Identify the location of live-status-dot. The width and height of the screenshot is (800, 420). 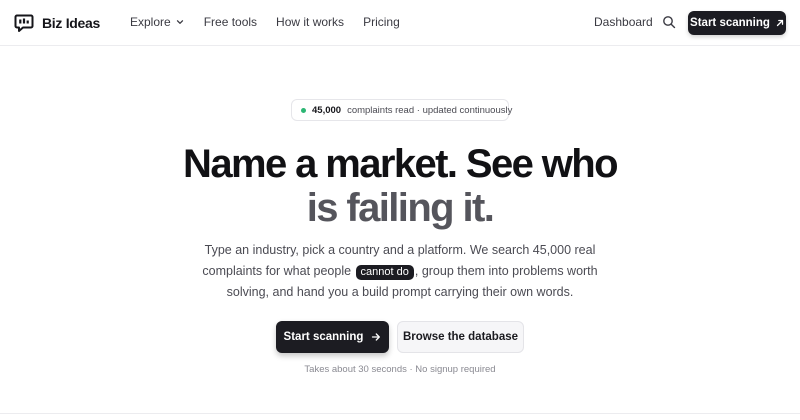
(303, 110).